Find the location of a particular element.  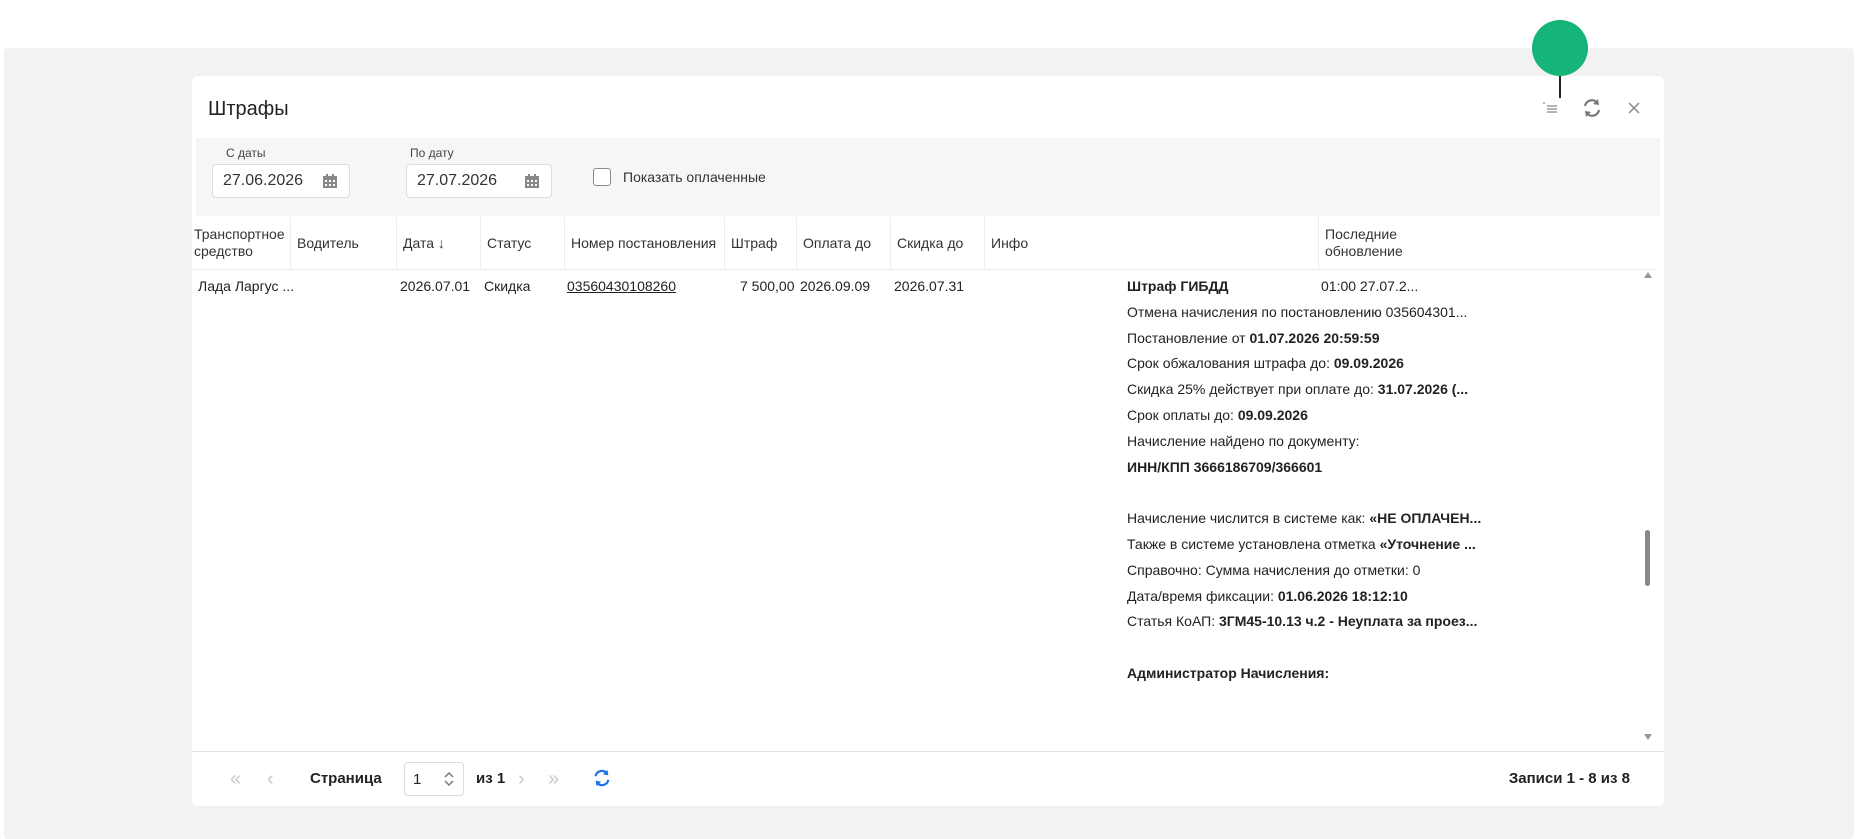

info-line: Начисление найдено по документу: is located at coordinates (1243, 441).